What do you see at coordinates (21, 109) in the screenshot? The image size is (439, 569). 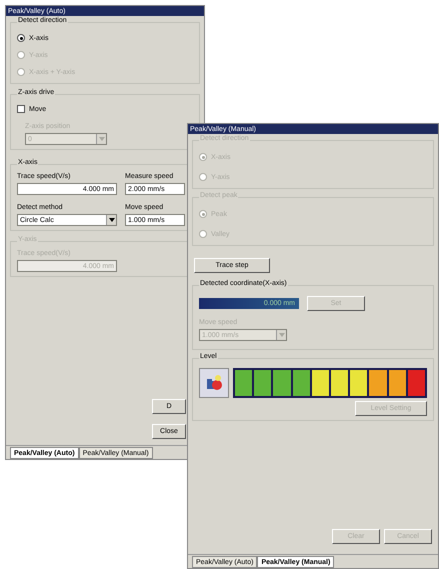 I see `checkbox` at bounding box center [21, 109].